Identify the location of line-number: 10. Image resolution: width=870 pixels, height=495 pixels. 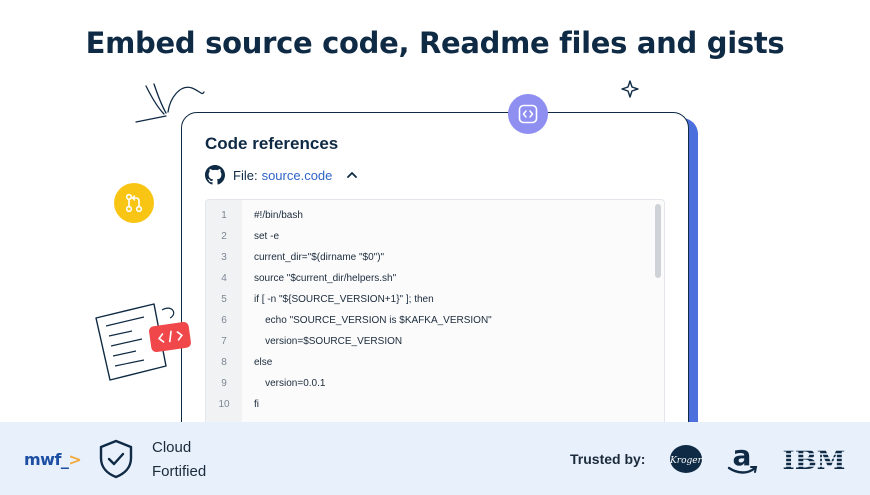
(224, 404).